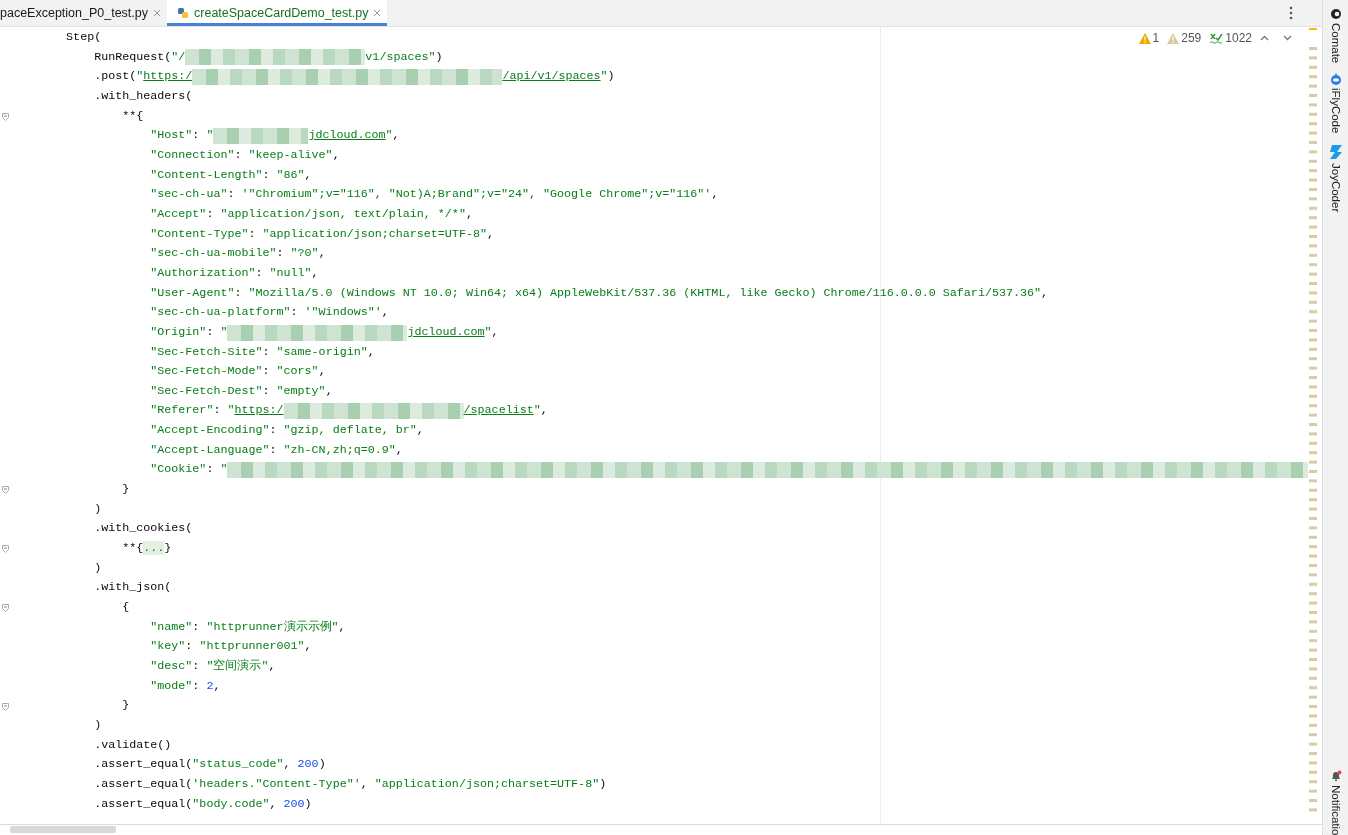  What do you see at coordinates (1335, 151) in the screenshot?
I see `swirl-logo-icon` at bounding box center [1335, 151].